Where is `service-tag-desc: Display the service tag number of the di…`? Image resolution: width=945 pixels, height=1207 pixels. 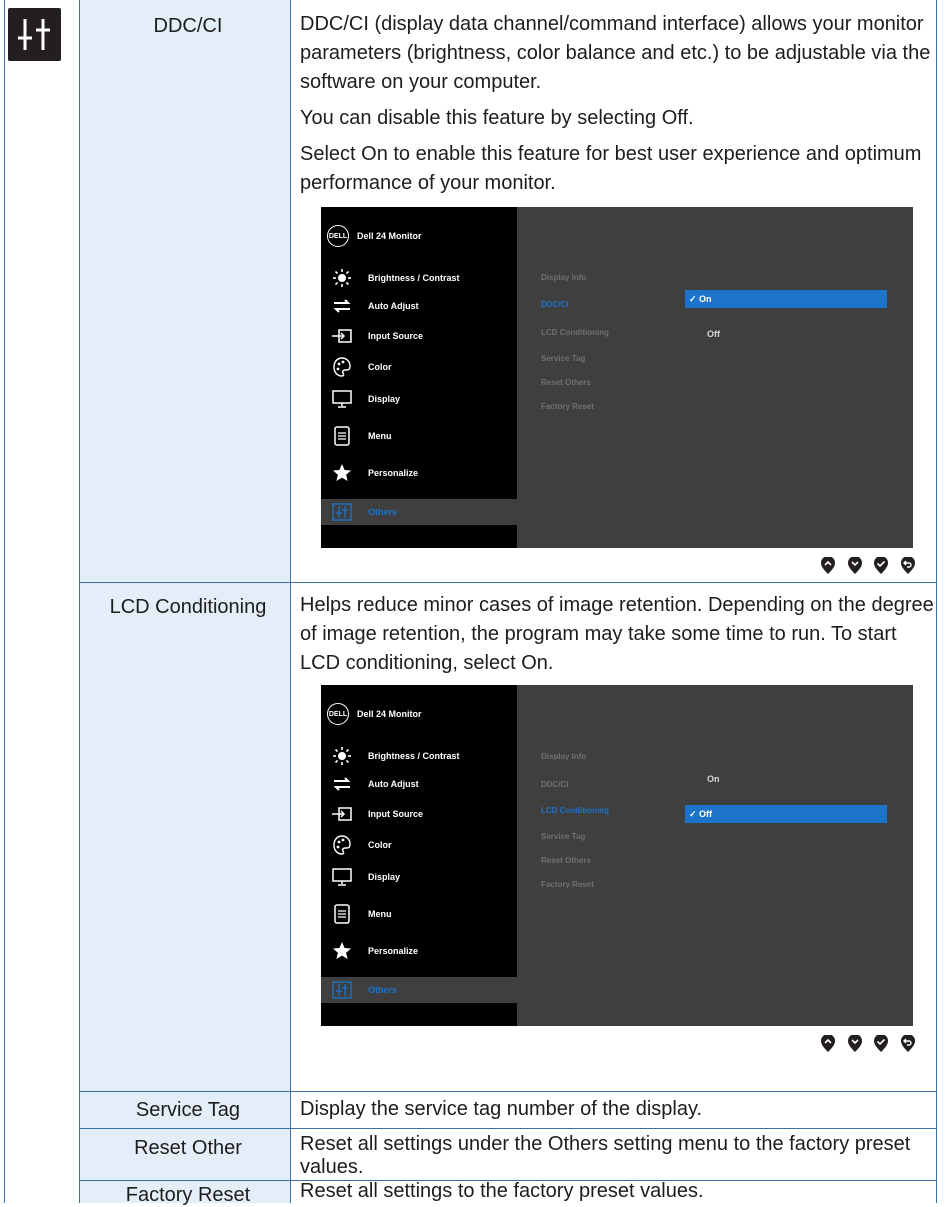 service-tag-desc: Display the service tag number of the di… is located at coordinates (501, 1109).